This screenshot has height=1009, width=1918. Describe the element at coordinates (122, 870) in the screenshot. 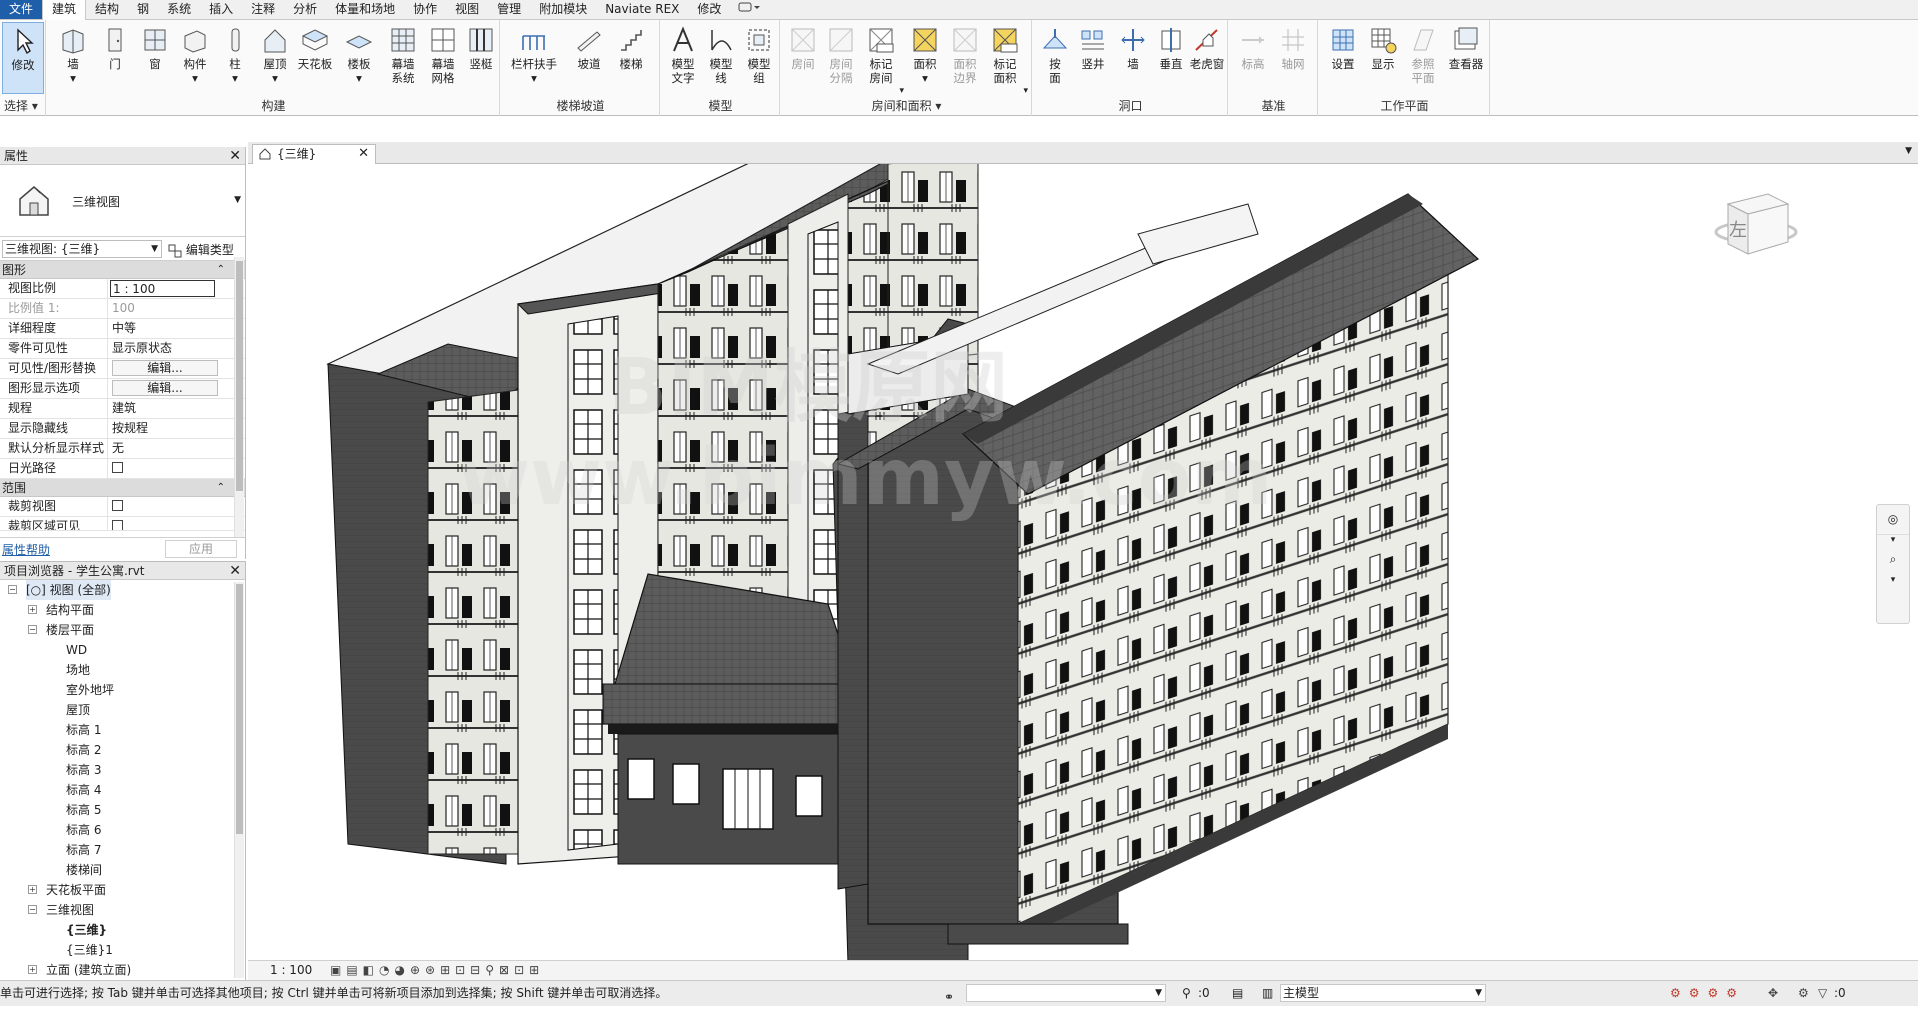

I see `browser-tree-item: 楼梯间` at that location.